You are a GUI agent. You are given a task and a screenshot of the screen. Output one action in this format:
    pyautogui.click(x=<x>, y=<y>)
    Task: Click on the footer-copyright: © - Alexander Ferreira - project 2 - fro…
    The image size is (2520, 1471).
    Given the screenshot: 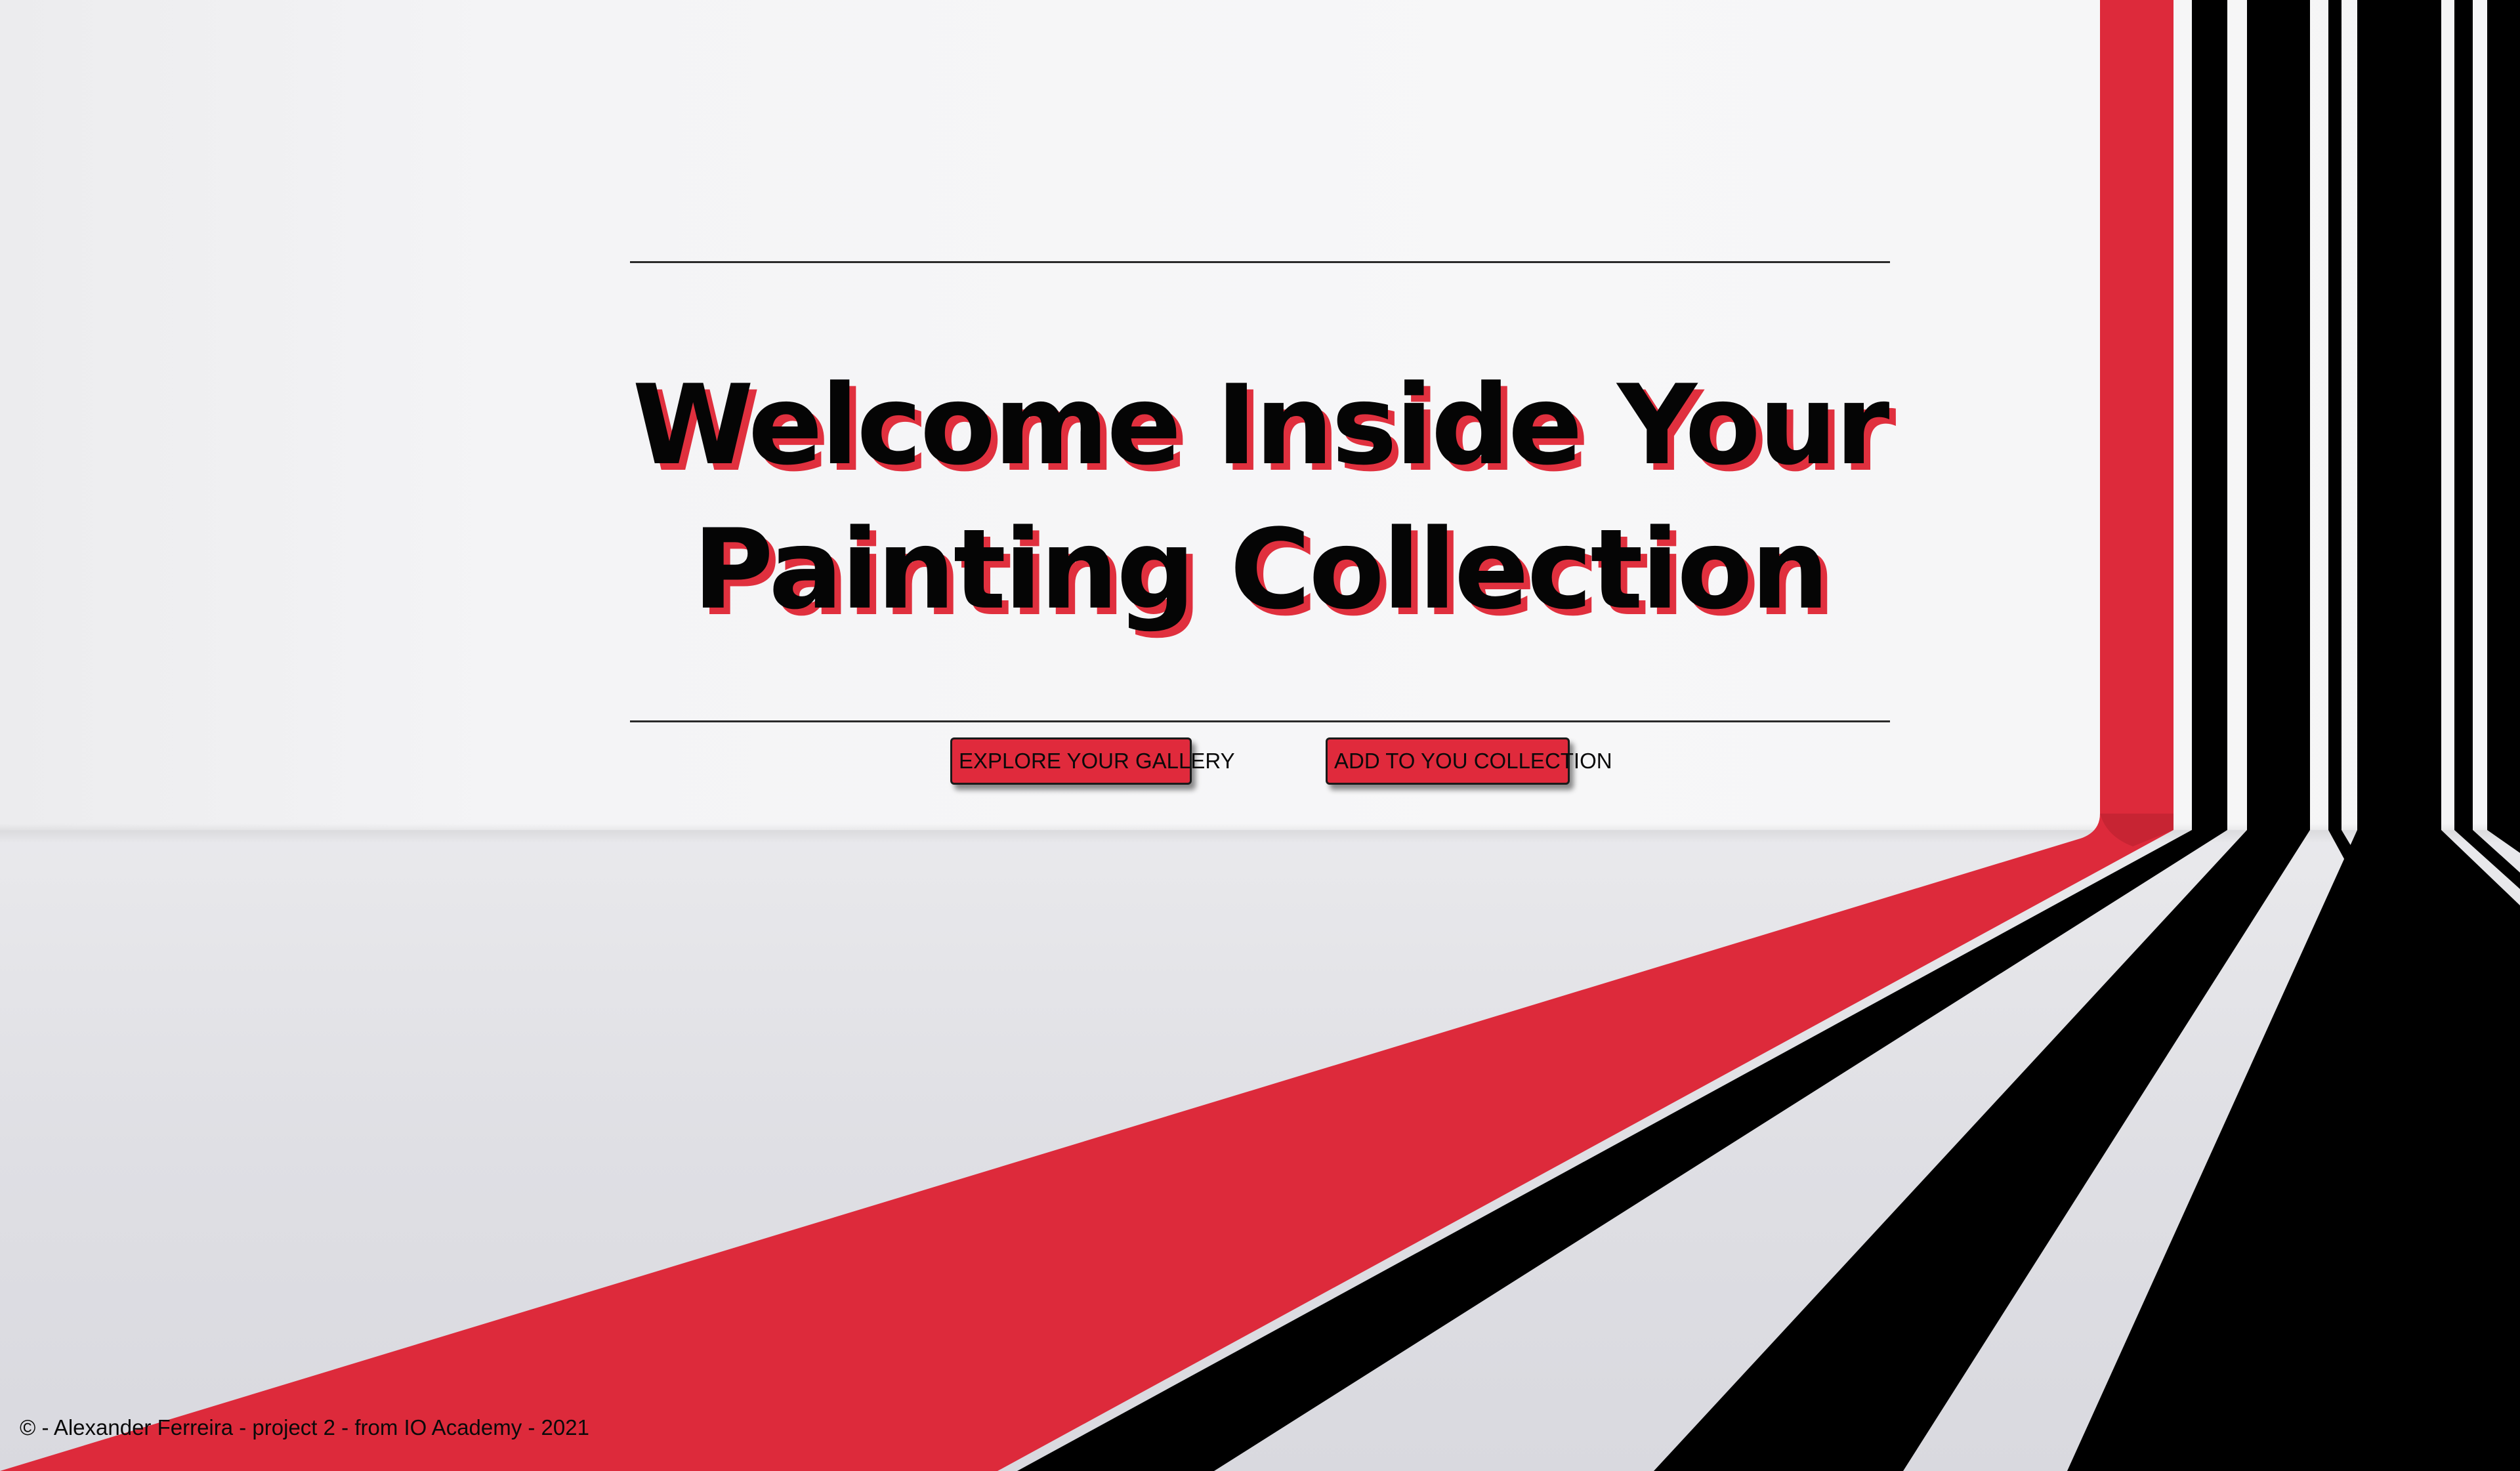 What is the action you would take?
    pyautogui.click(x=304, y=1427)
    